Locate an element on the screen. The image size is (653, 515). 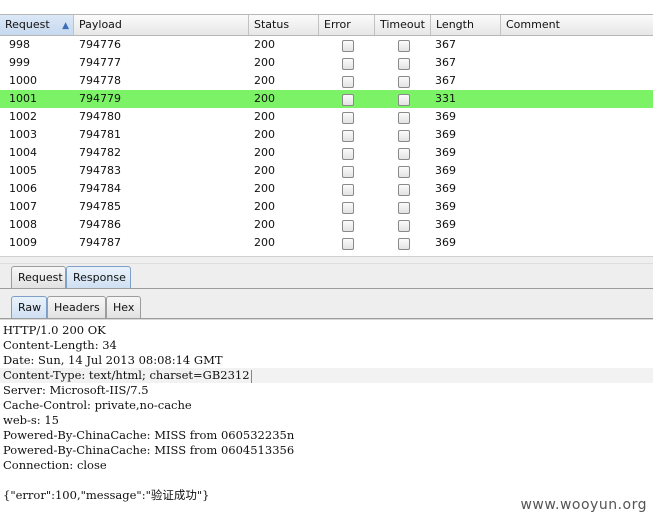
response-line: web-s: 15 is located at coordinates (31, 420).